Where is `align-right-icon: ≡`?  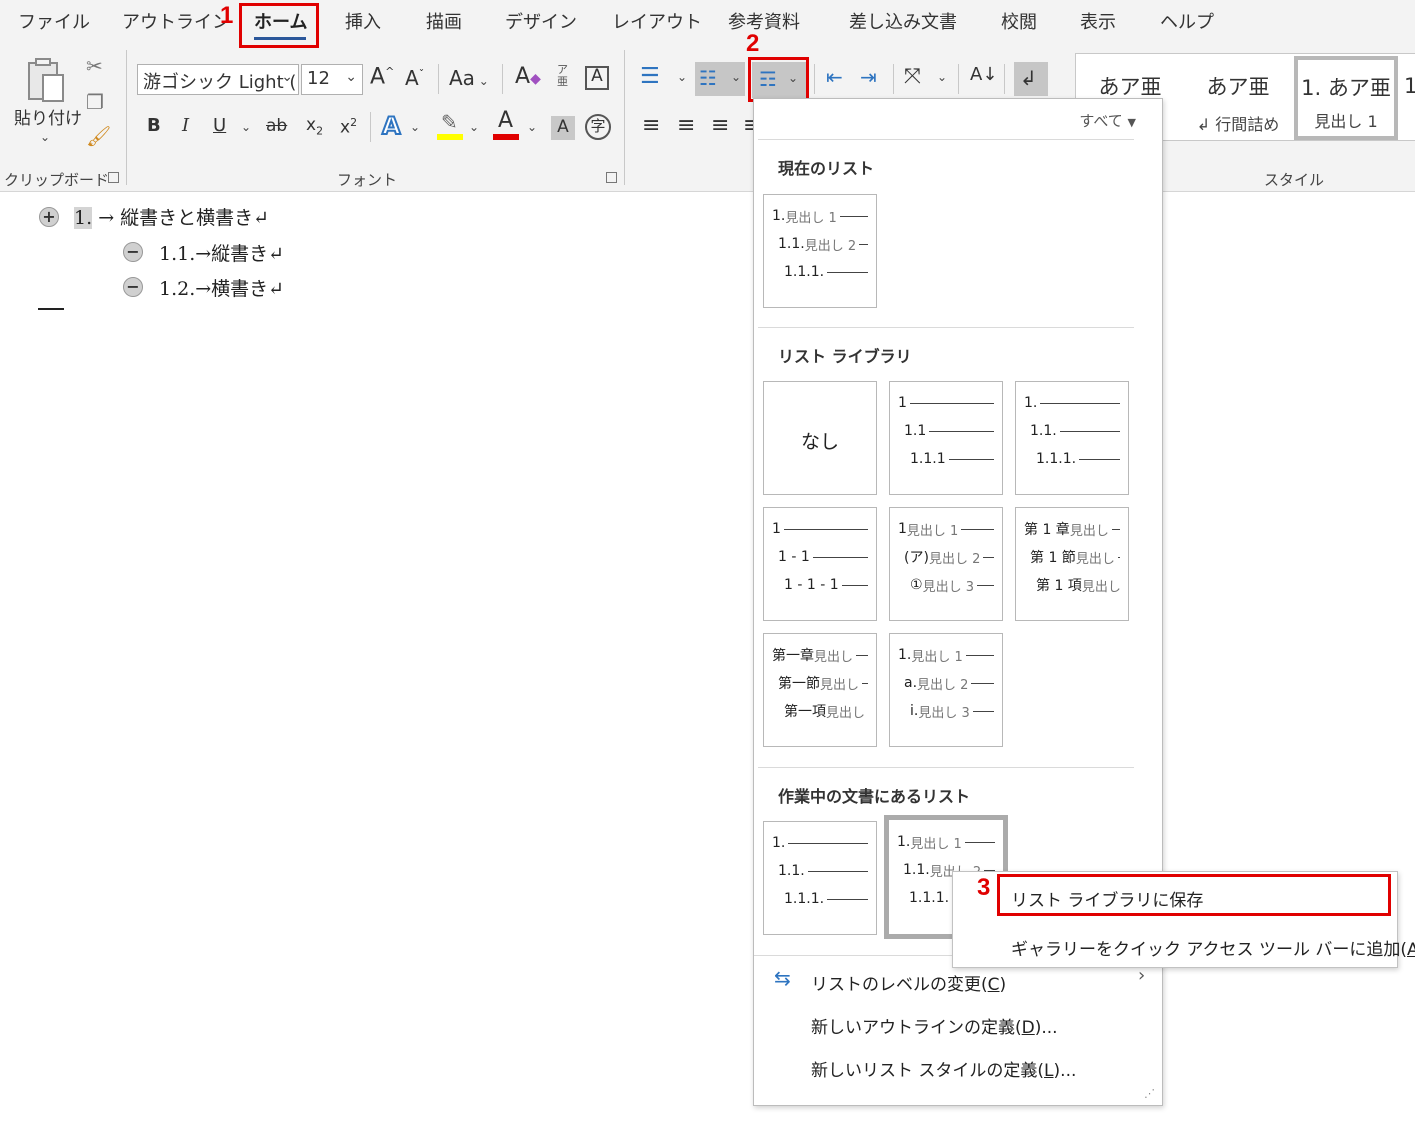
align-right-icon: ≡ is located at coordinates (720, 126).